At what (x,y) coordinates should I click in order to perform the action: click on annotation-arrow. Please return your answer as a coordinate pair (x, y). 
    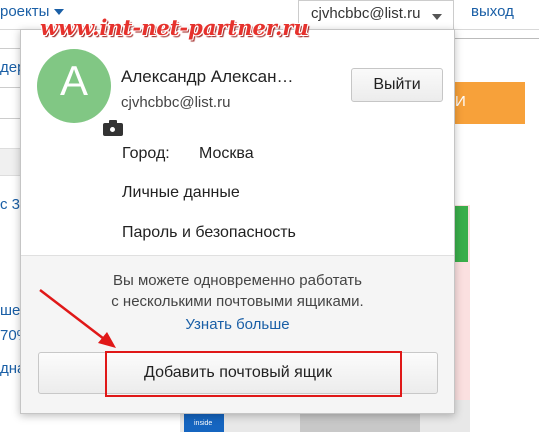
    Looking at the image, I should click on (77, 318).